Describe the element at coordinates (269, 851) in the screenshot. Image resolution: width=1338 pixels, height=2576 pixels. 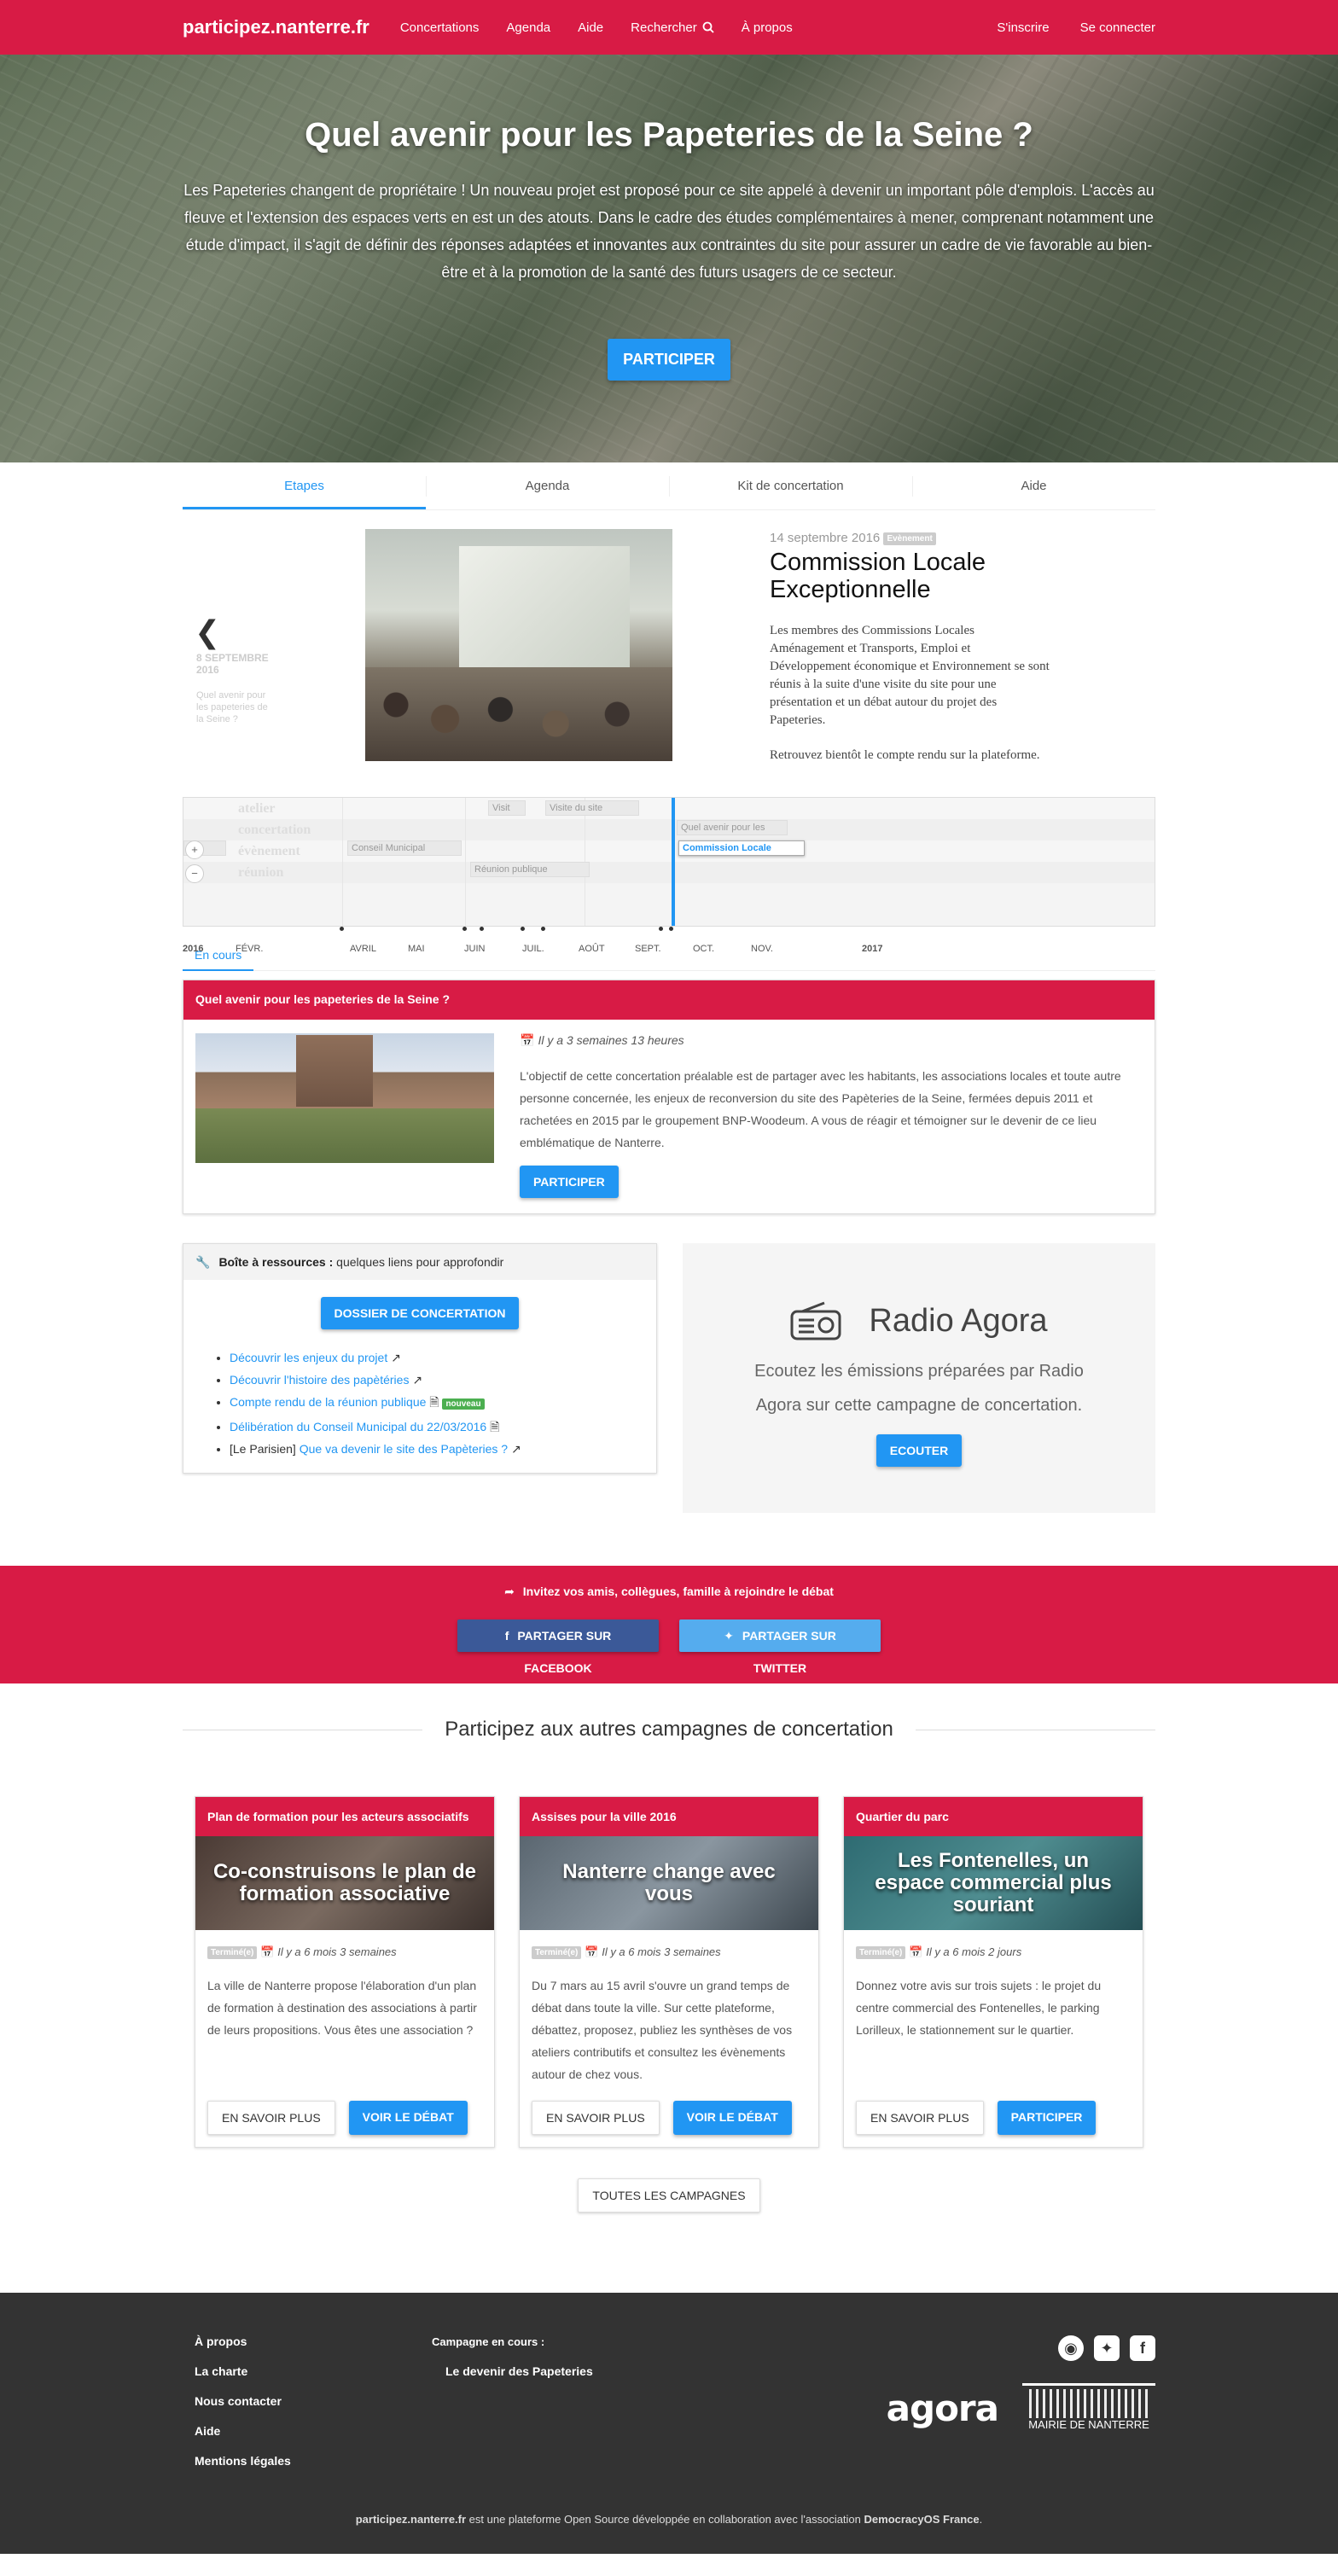
I see `band-label: évènement` at that location.